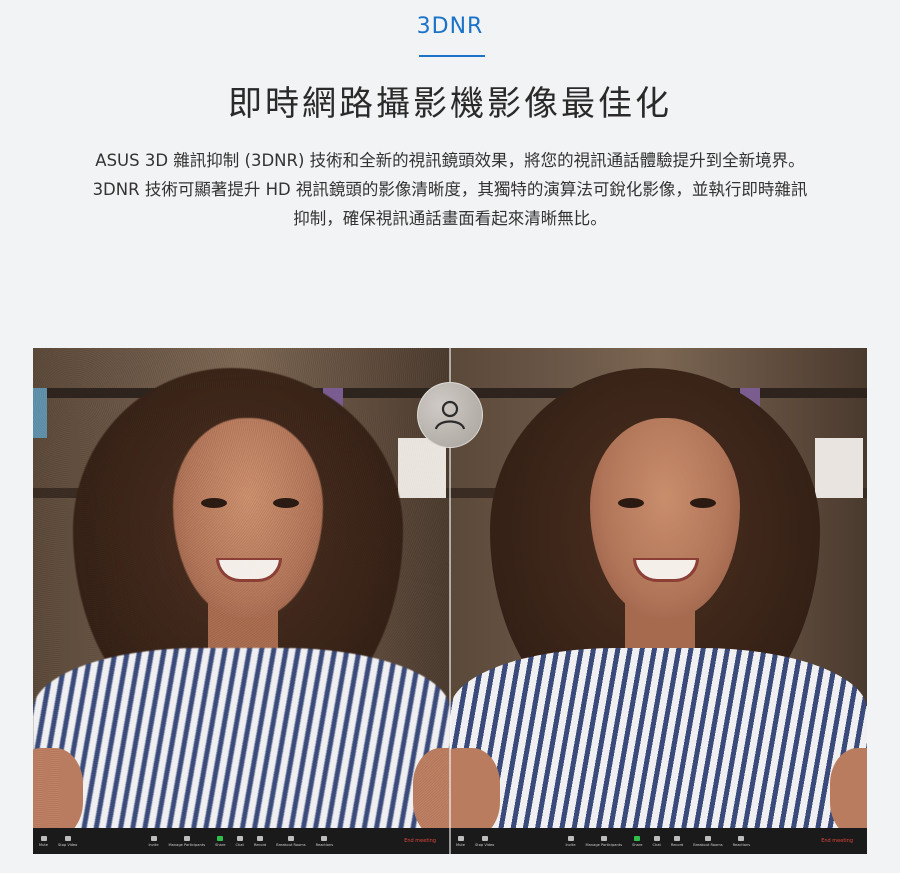 This screenshot has width=900, height=873. Describe the element at coordinates (452, 56) in the screenshot. I see `tag-underline` at that location.